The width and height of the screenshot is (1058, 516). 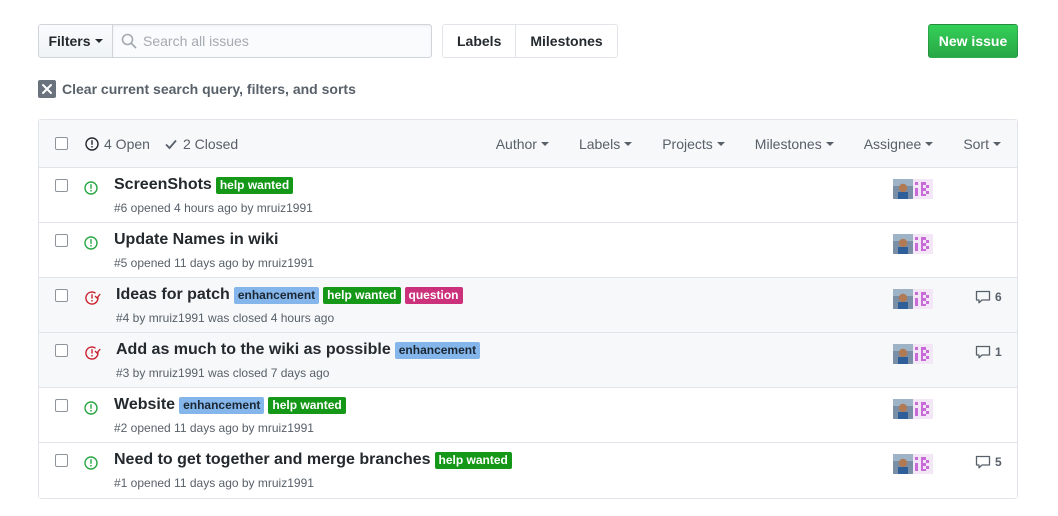 What do you see at coordinates (129, 41) in the screenshot?
I see `search-icon` at bounding box center [129, 41].